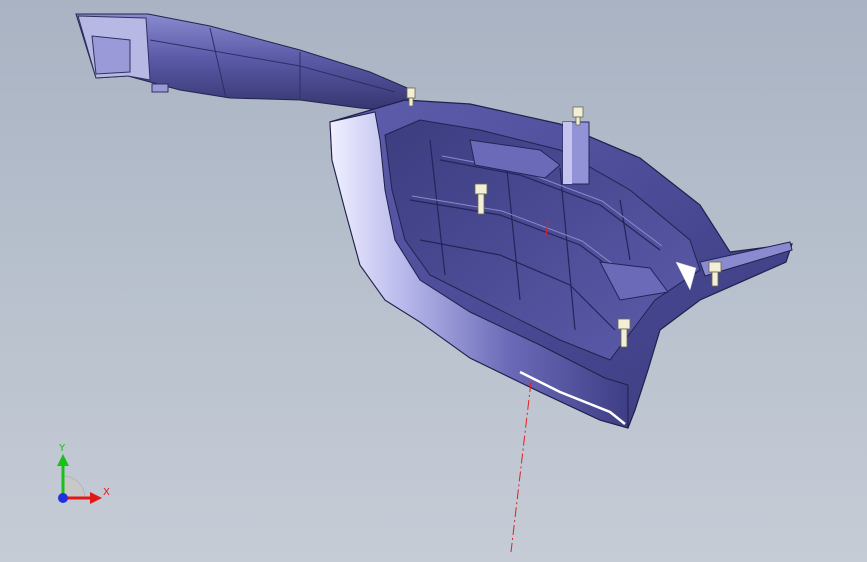  I want to click on y-axis-label: Y, so click(62, 448).